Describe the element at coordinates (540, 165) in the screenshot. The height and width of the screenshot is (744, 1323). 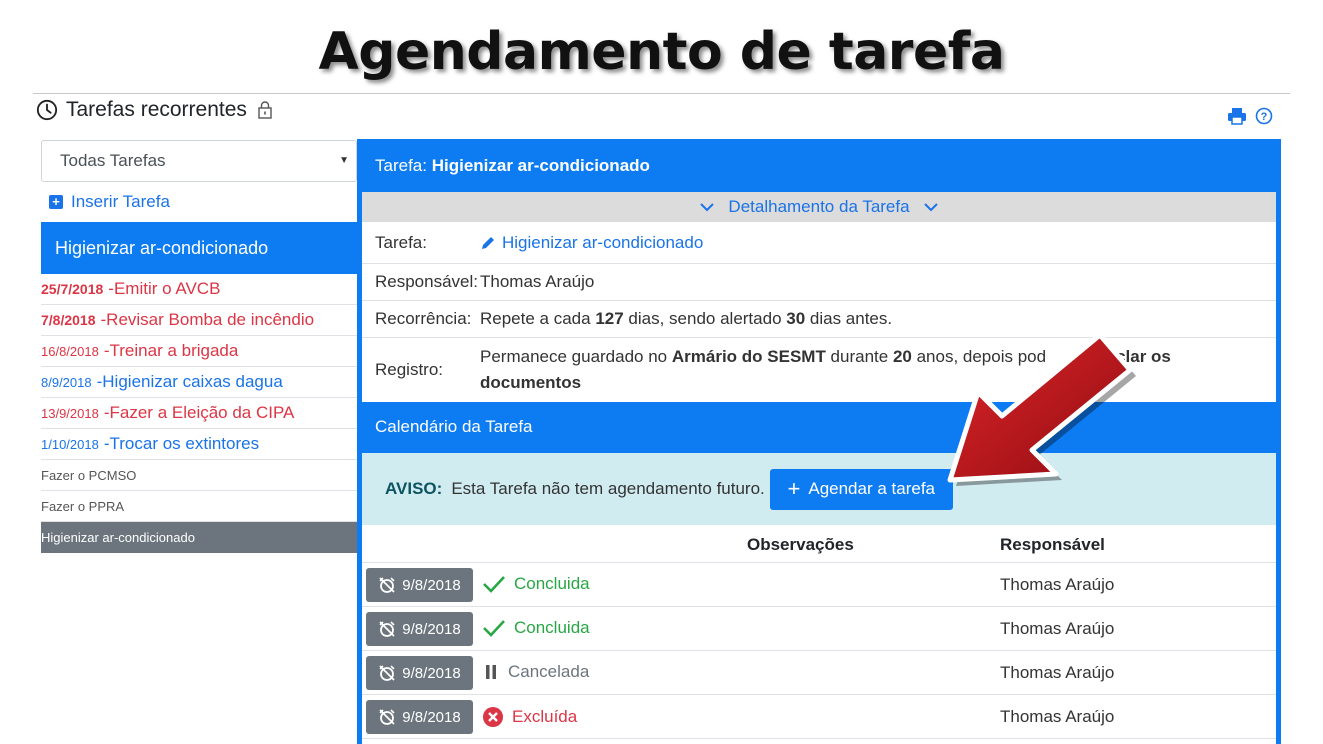
I see `panel-title-task: Higienizar ar-condicionado` at that location.